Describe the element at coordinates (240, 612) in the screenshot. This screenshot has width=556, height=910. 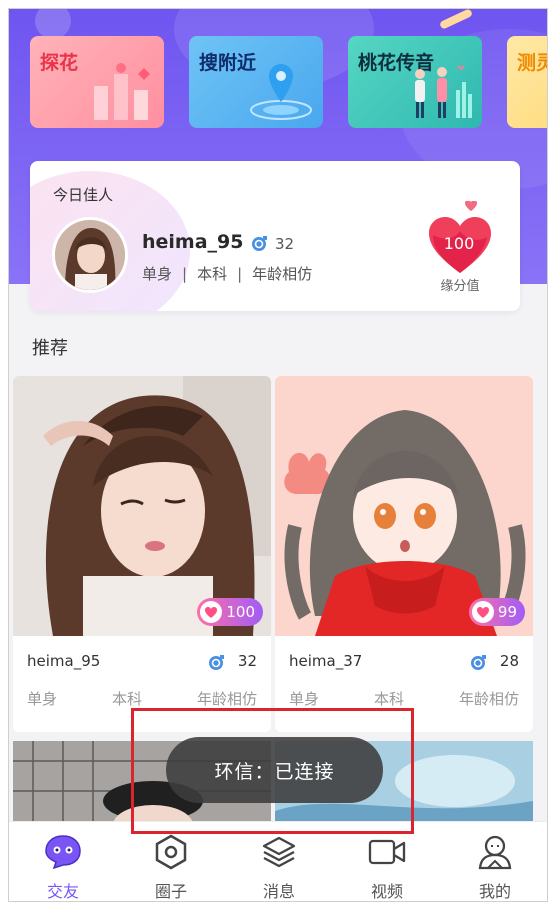
I see `score-value: 100` at that location.